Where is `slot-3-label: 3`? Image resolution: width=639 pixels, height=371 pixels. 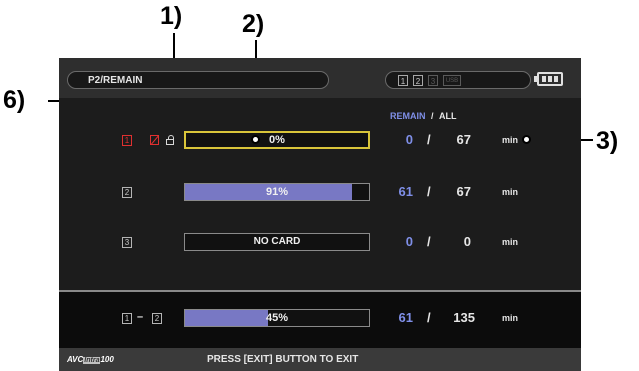
slot-3-label: 3 is located at coordinates (127, 242).